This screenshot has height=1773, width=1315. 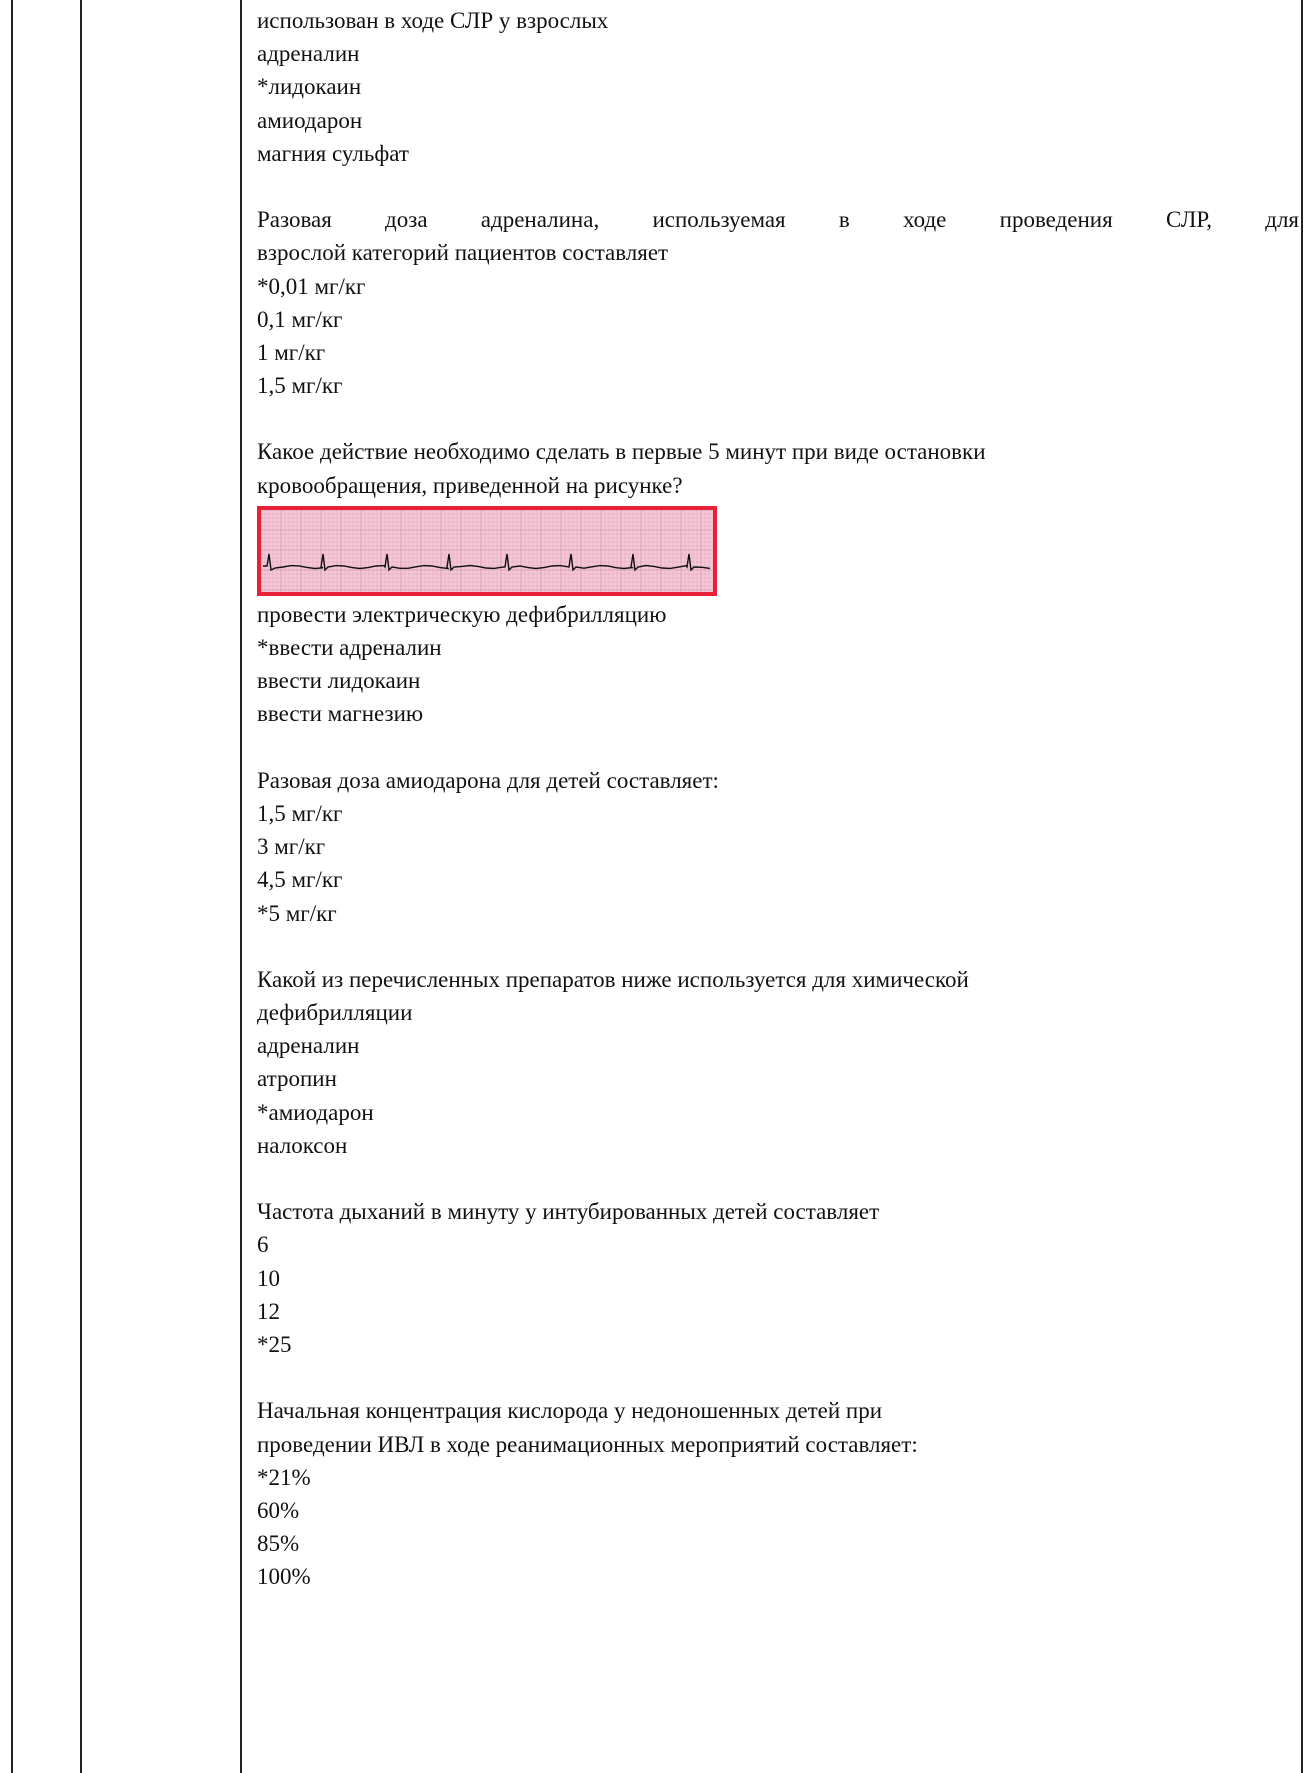 I want to click on answer-option: налоксон, so click(x=302, y=1145).